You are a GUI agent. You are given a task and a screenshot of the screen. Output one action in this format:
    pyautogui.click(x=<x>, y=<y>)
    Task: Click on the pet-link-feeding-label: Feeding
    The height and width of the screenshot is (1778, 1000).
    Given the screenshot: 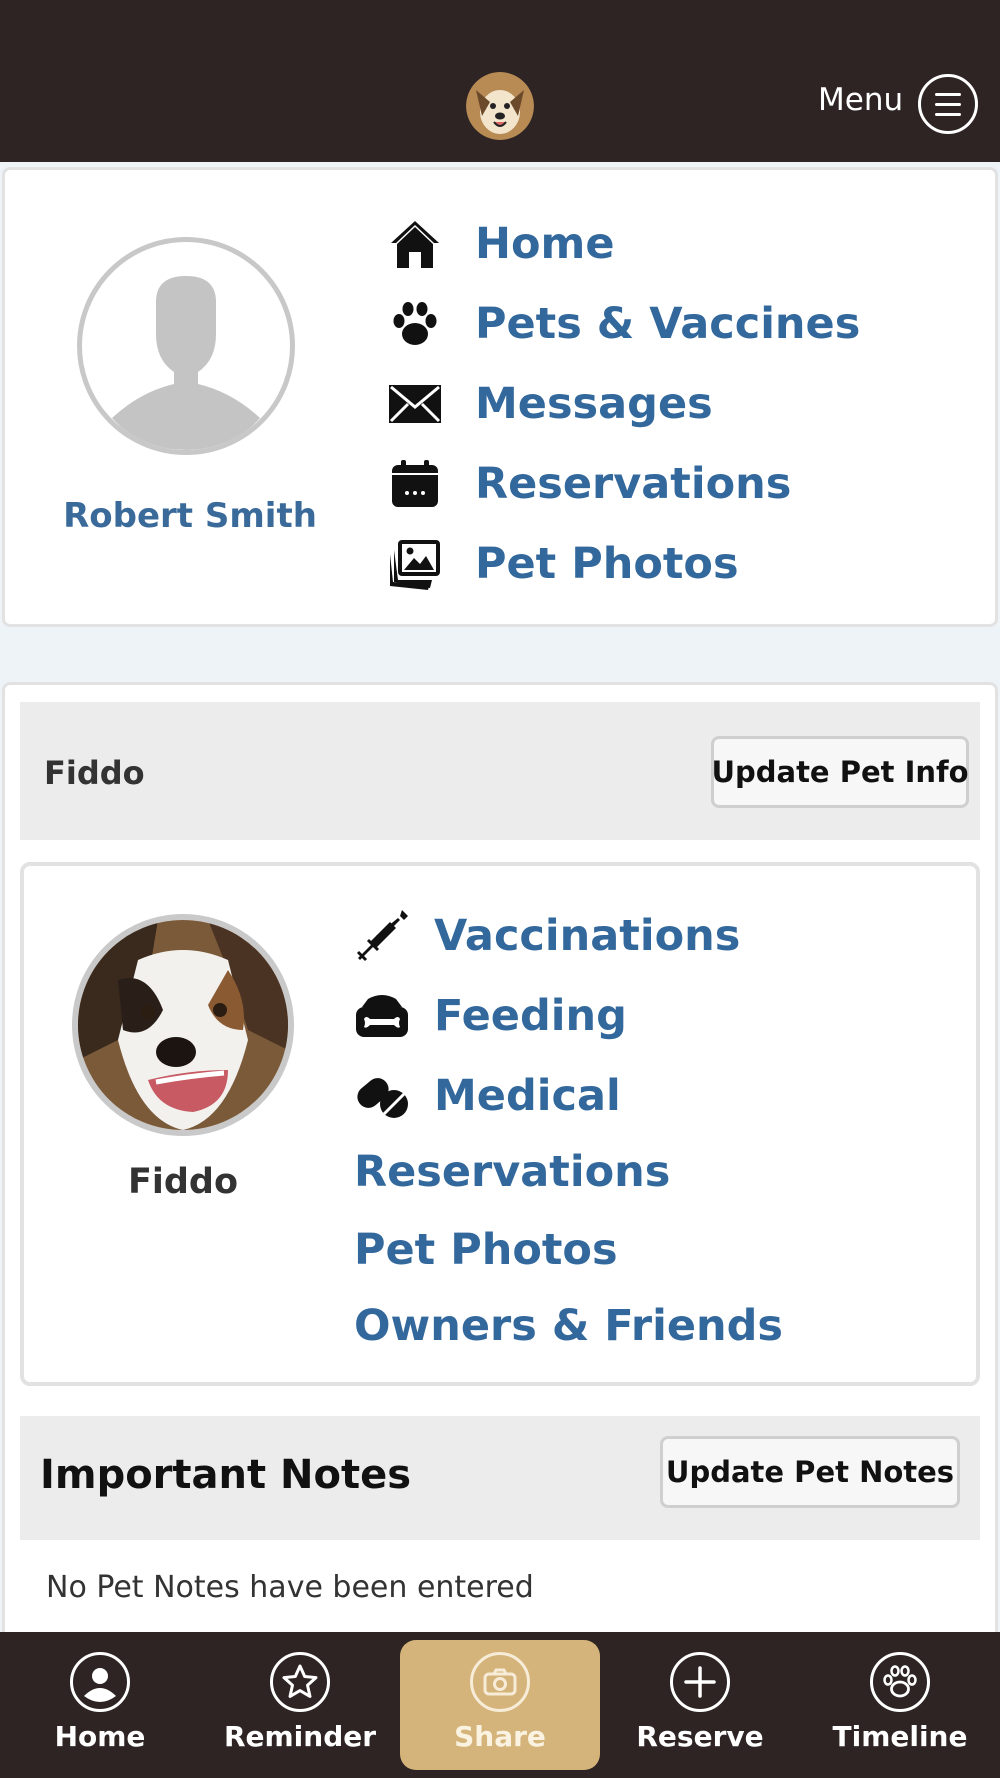 What is the action you would take?
    pyautogui.click(x=530, y=1016)
    